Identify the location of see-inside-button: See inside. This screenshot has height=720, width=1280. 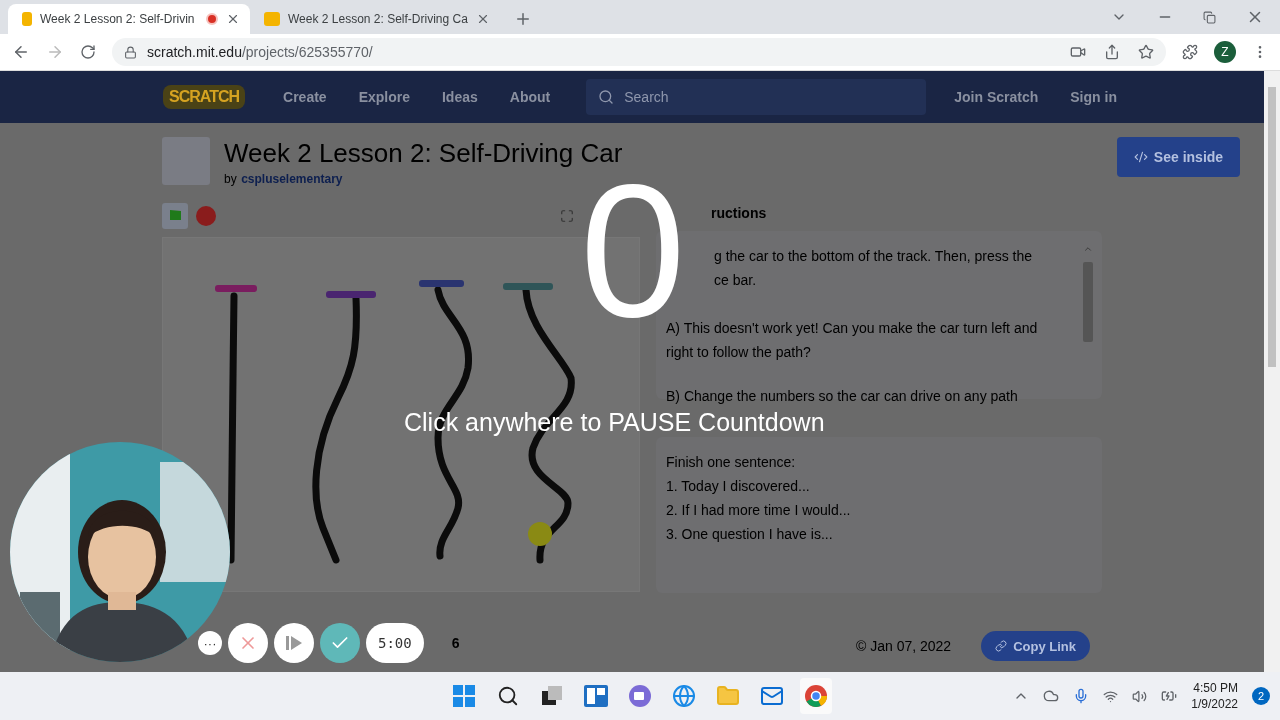
(1178, 157).